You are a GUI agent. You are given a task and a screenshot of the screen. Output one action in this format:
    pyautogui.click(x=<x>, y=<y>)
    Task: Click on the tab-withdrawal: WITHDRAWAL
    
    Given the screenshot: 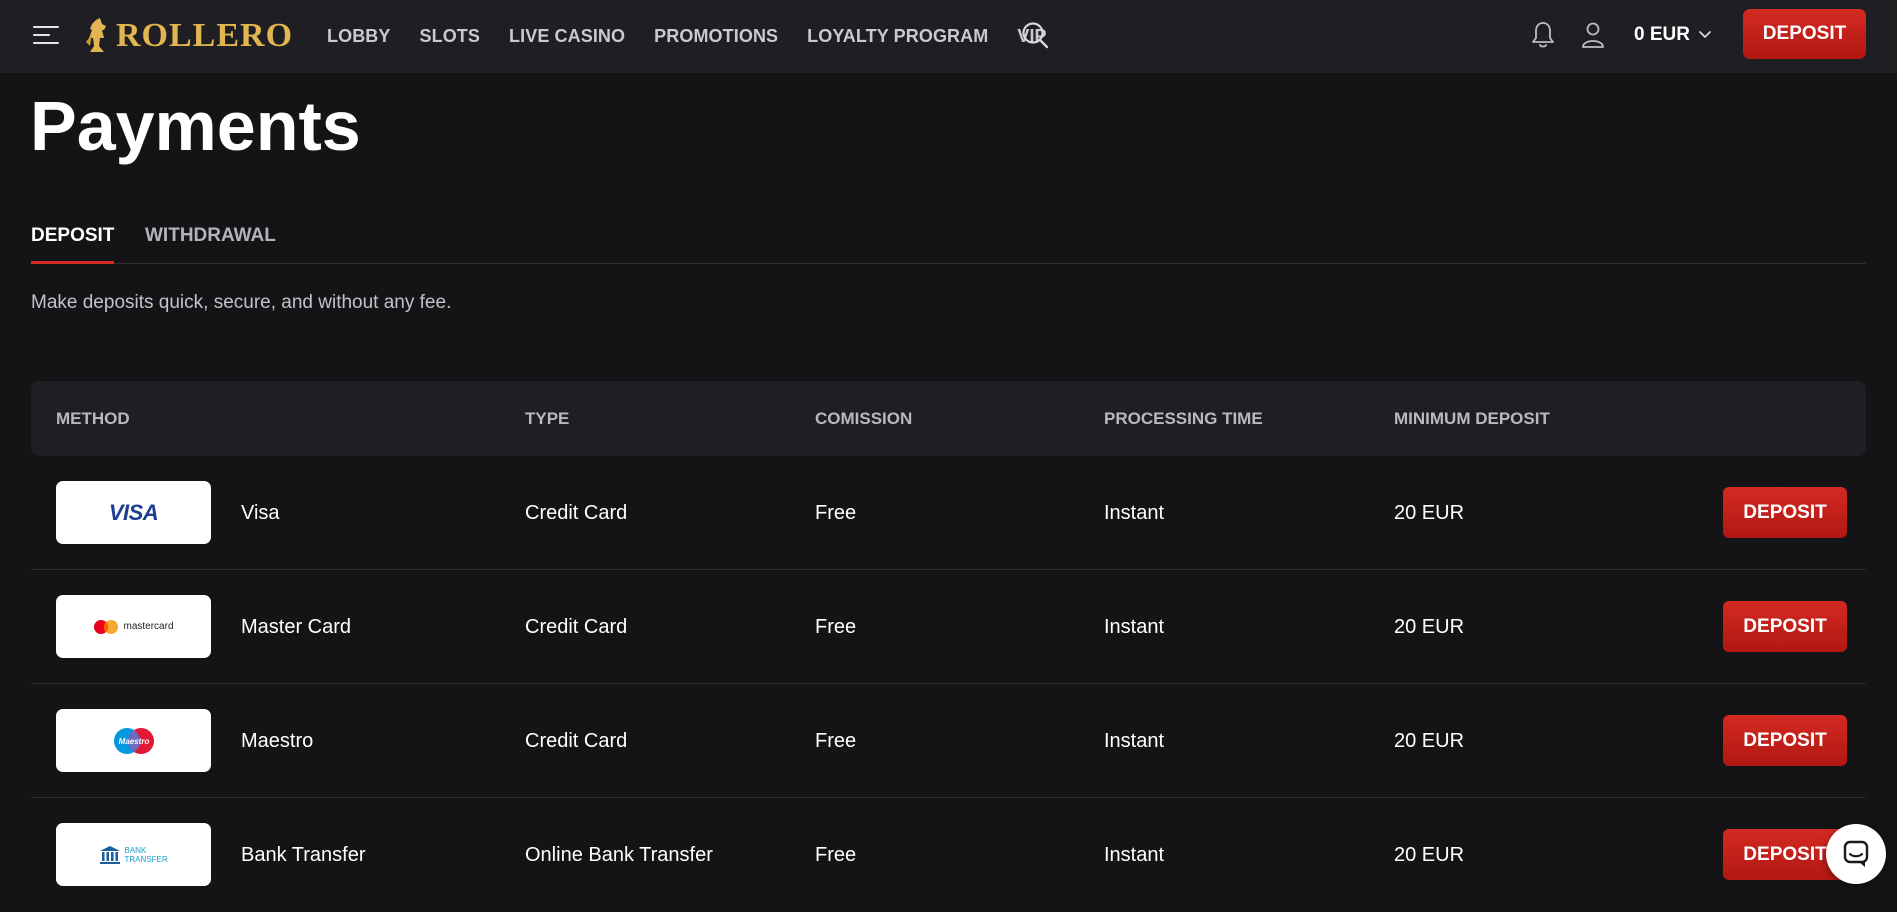 What is the action you would take?
    pyautogui.click(x=210, y=243)
    